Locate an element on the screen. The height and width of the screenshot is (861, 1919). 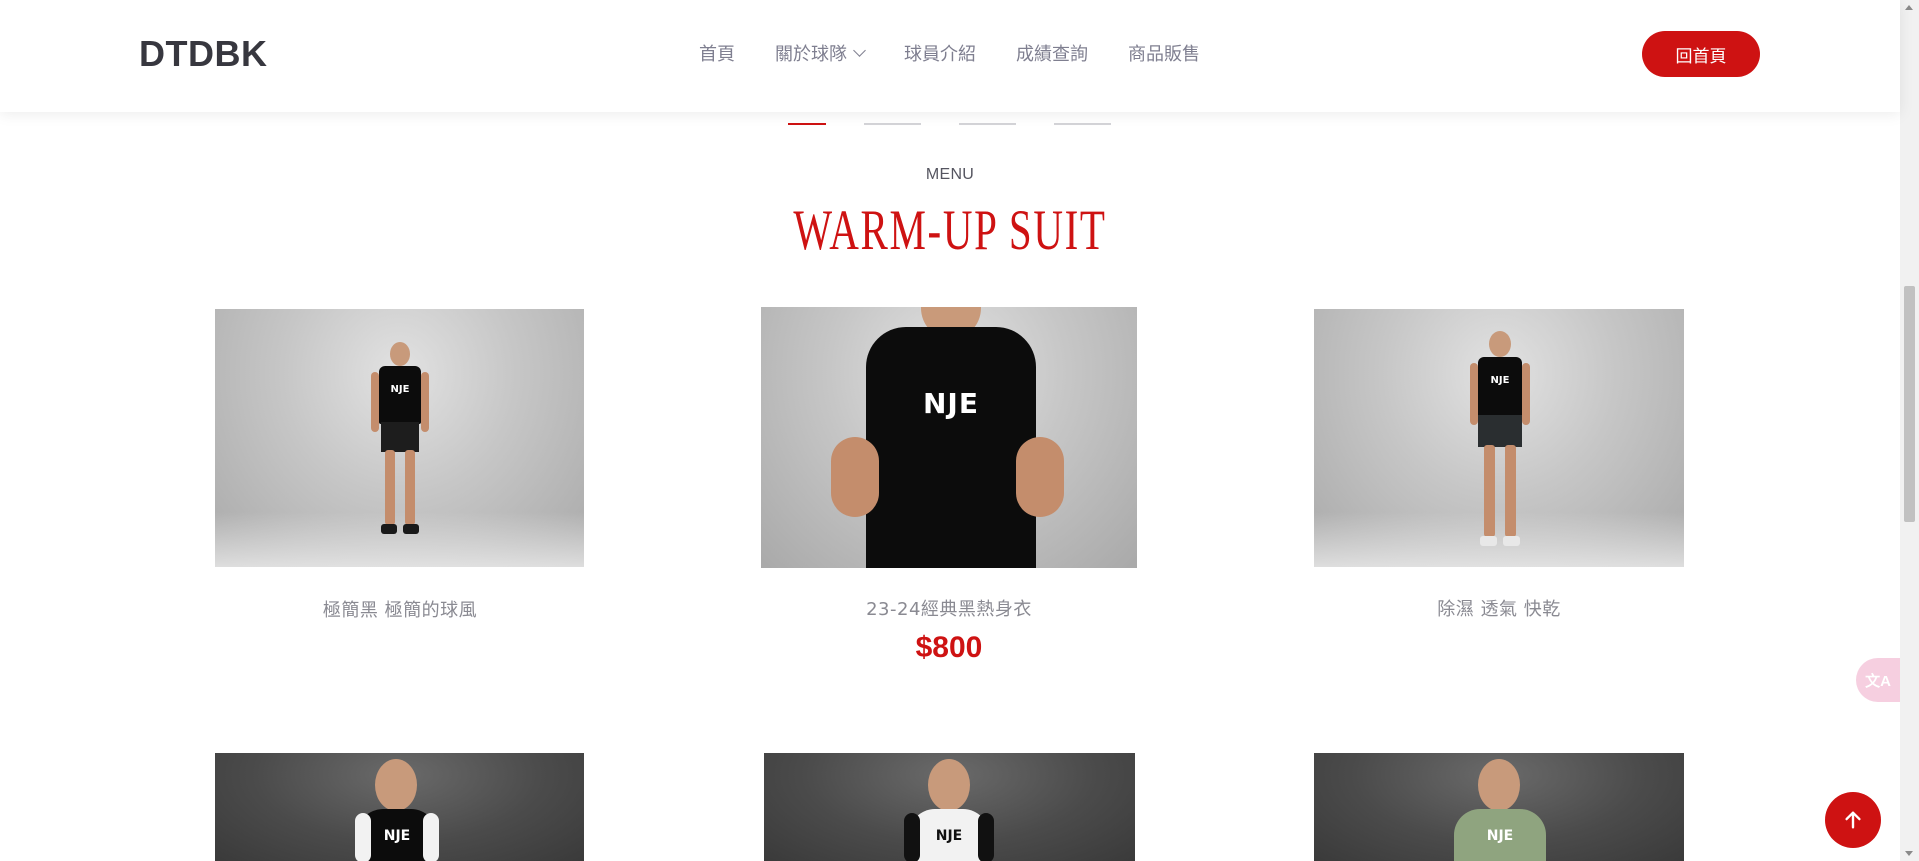
translate-icon: 文A is located at coordinates (1878, 681).